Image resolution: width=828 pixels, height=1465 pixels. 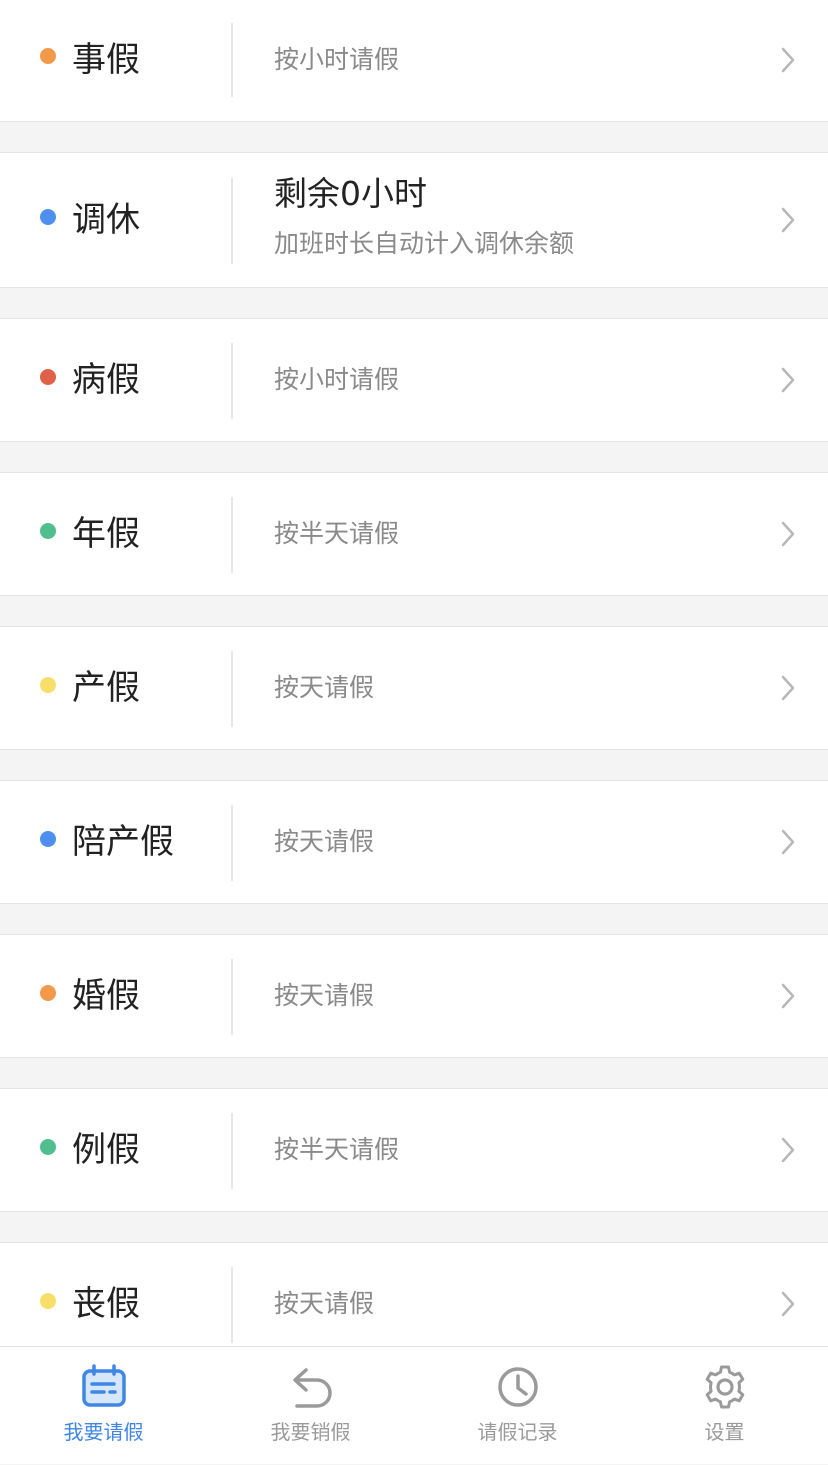 I want to click on leave-name: 陪产假, so click(x=123, y=842).